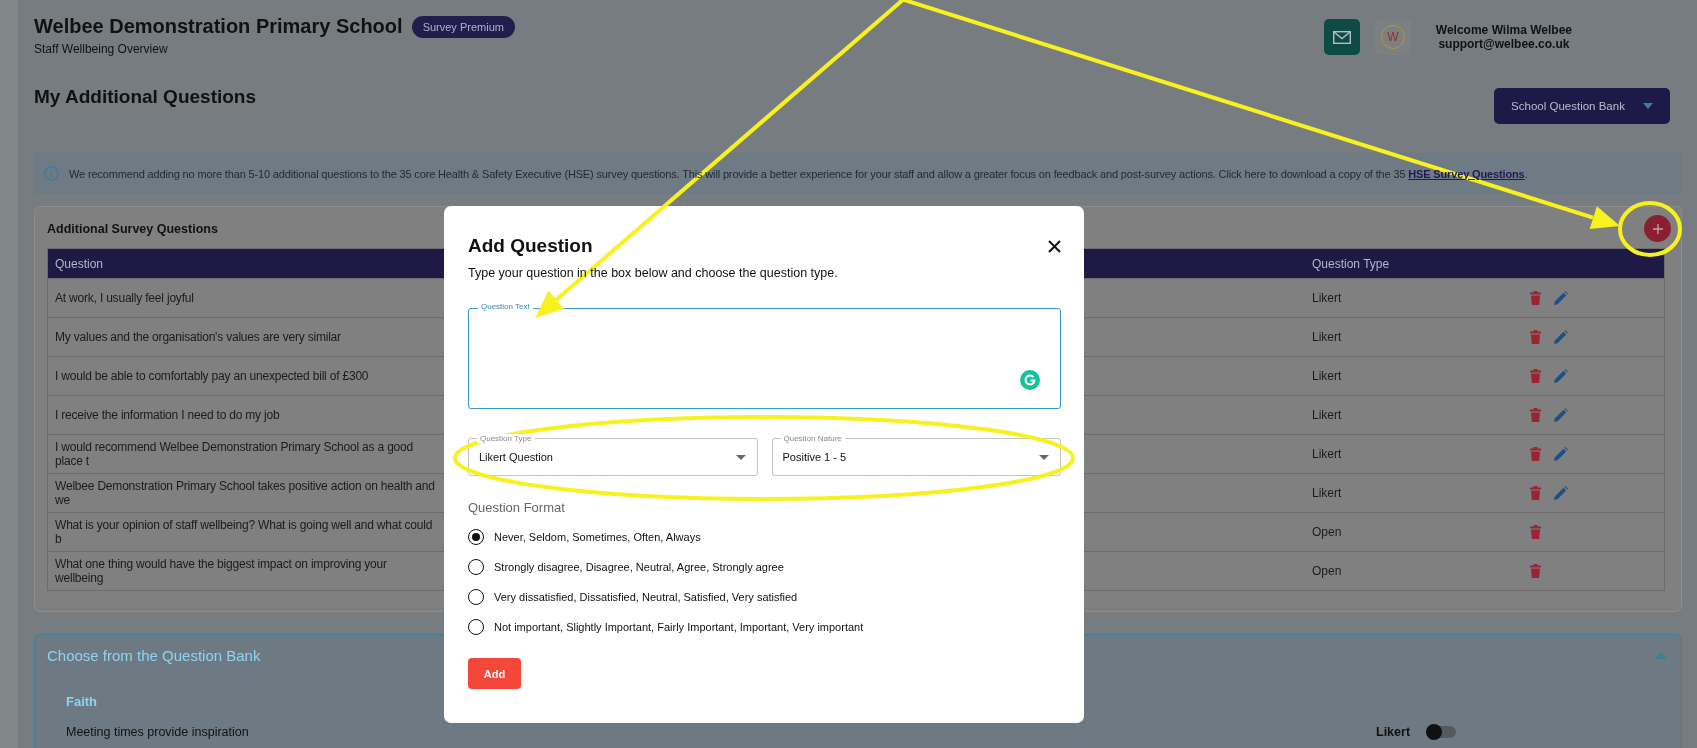 Image resolution: width=1697 pixels, height=748 pixels. I want to click on question-nature-select: Question Nature Positive 1 - 5, so click(916, 455).